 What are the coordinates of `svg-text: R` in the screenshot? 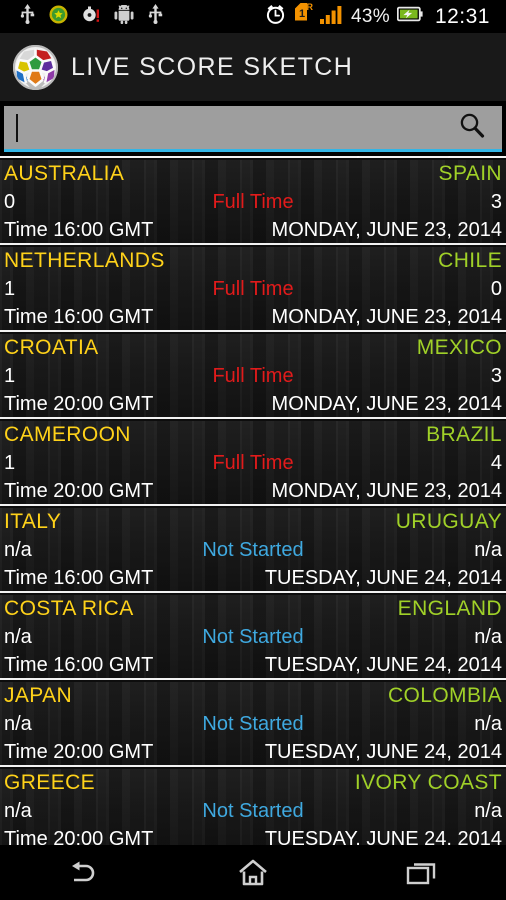 It's located at (310, 7).